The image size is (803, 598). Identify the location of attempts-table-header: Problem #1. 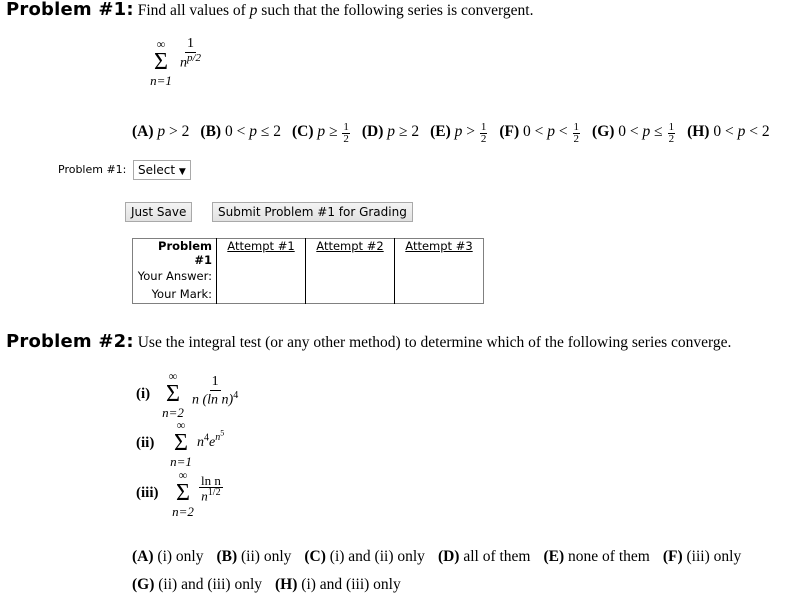
(174, 252).